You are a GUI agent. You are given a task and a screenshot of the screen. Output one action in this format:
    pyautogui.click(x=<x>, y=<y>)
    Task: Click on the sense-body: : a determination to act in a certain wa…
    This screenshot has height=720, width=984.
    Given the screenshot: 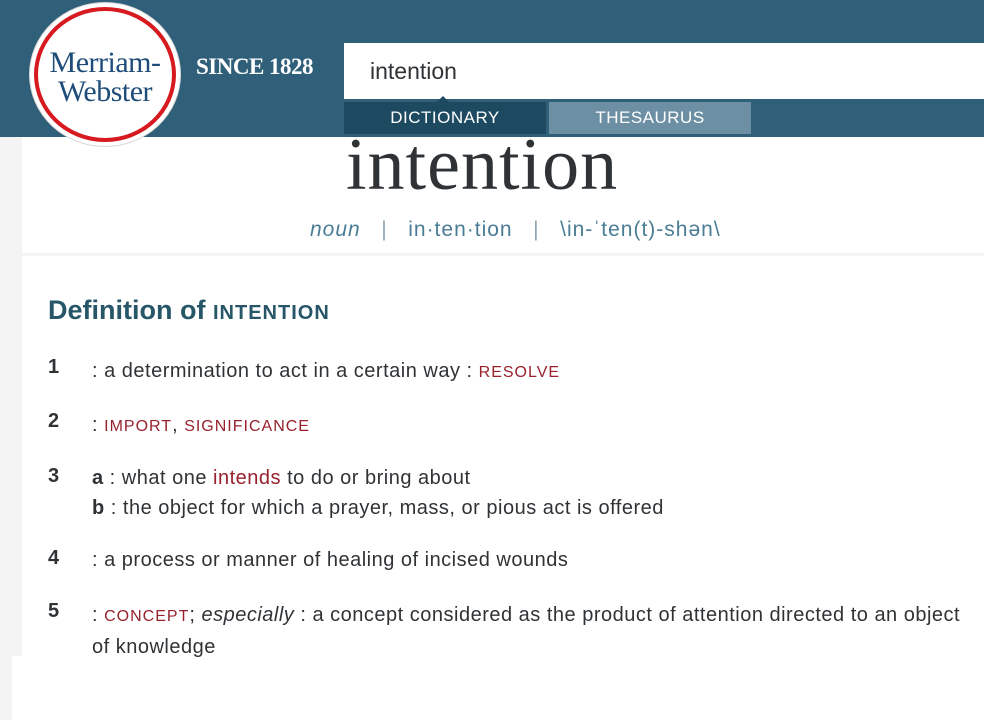 What is the action you would take?
    pyautogui.click(x=532, y=372)
    